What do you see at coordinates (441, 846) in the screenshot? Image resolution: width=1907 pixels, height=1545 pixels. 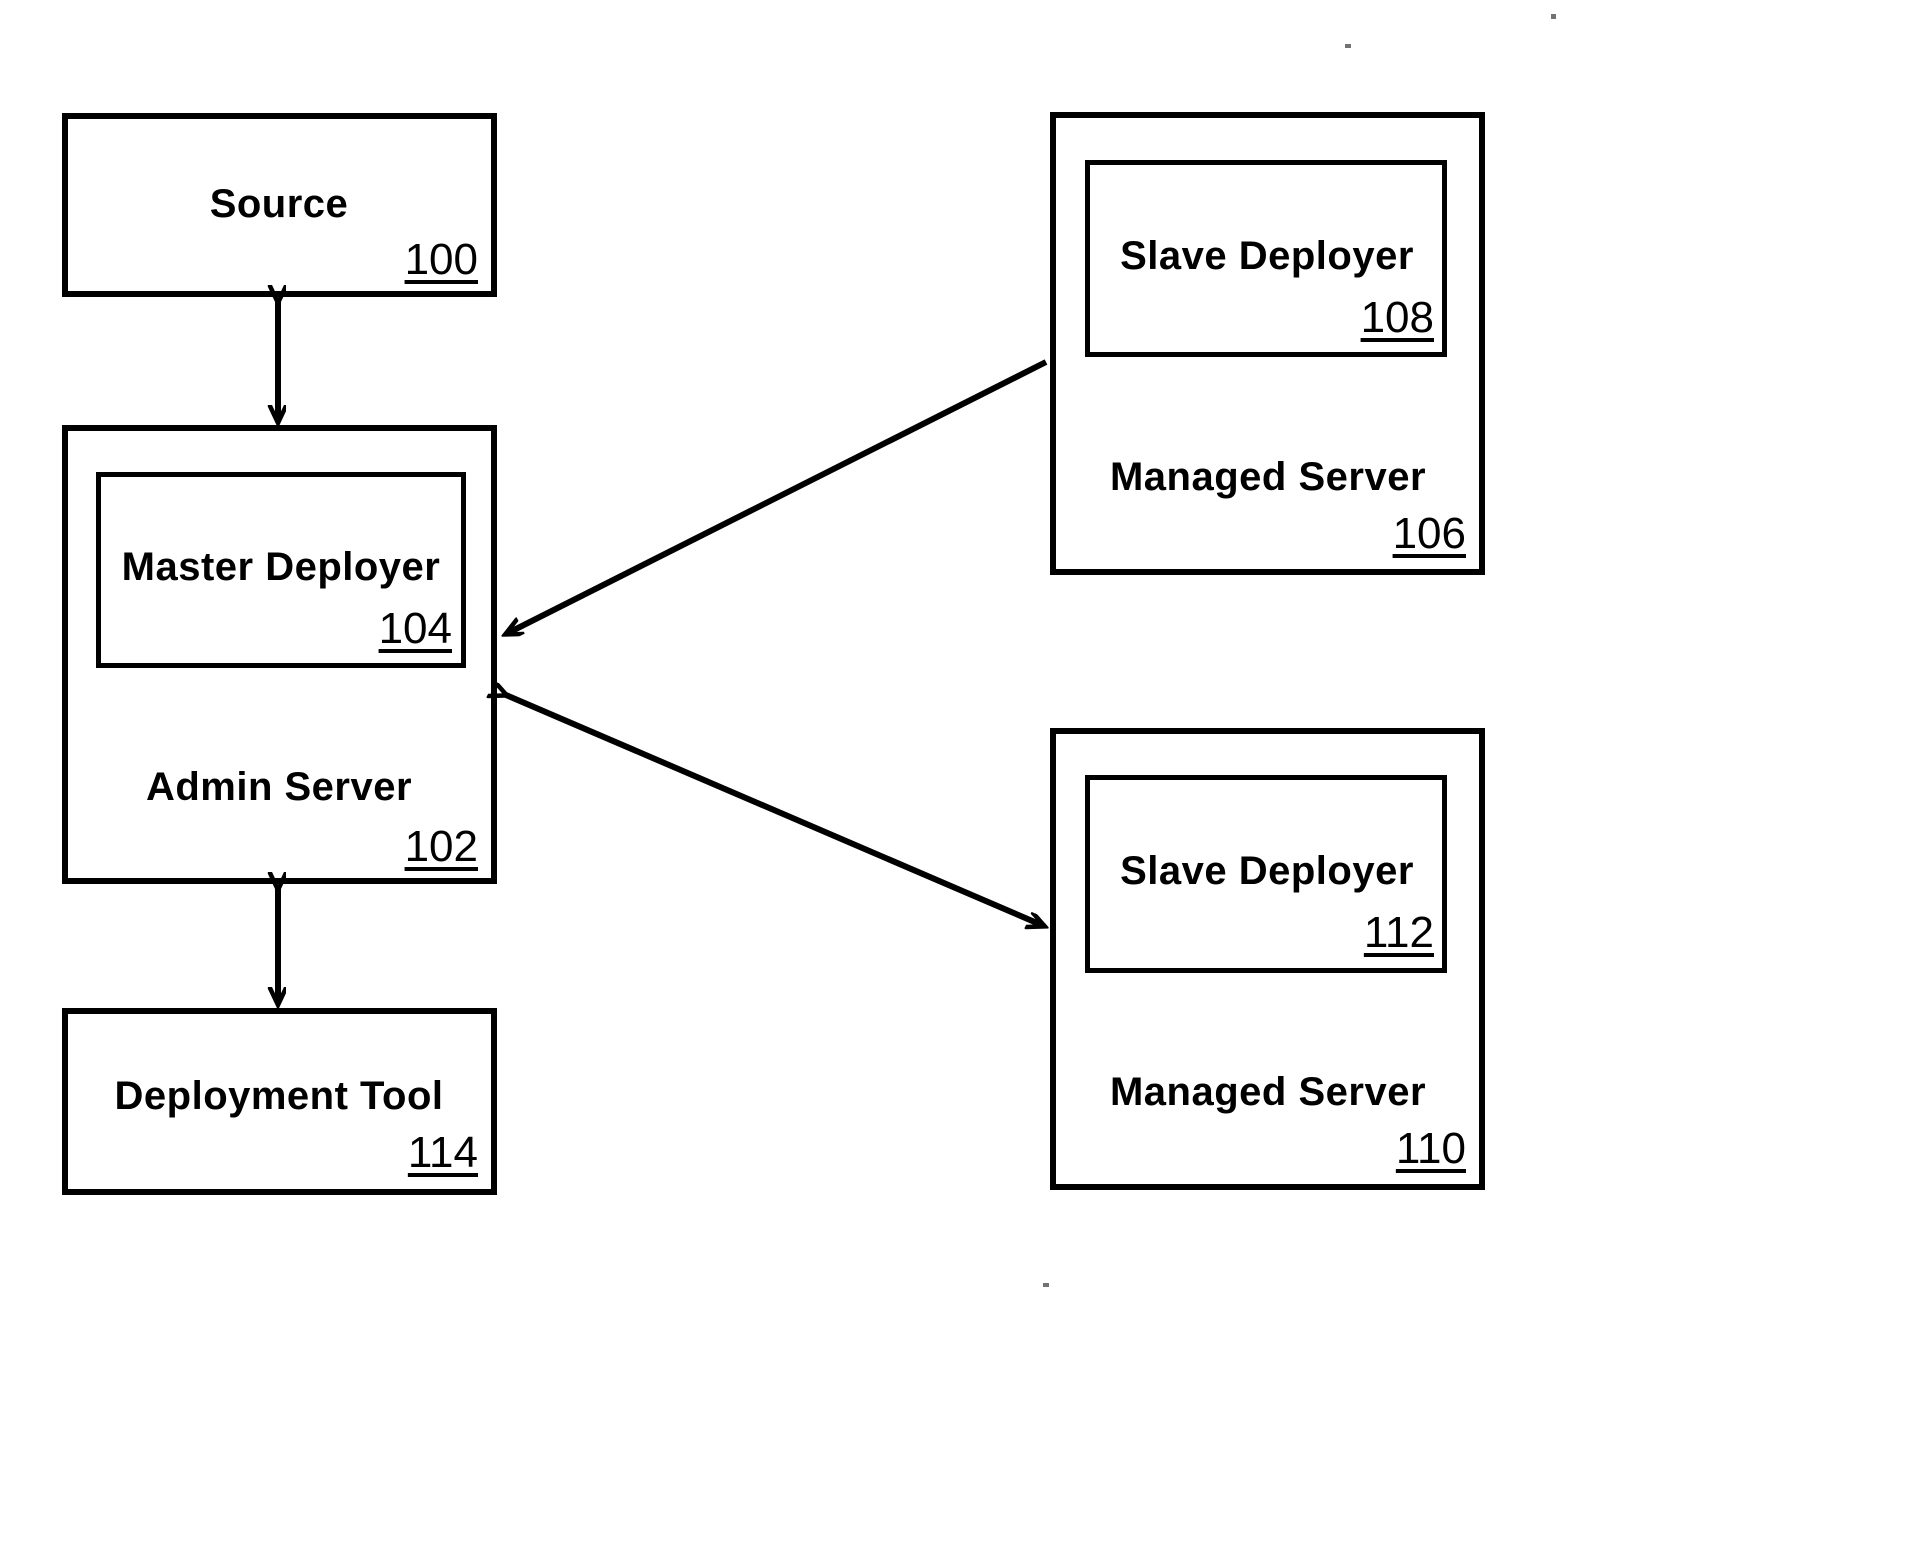 I see `node-admin-server-ref: 102` at bounding box center [441, 846].